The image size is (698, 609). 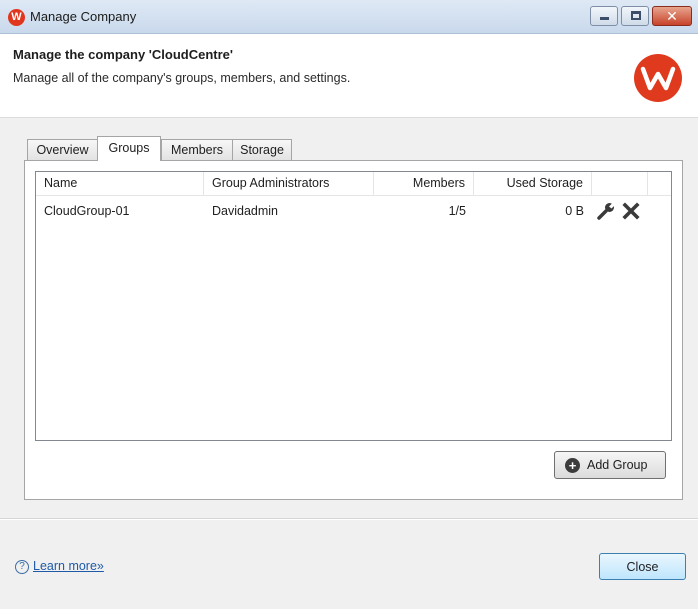 What do you see at coordinates (533, 184) in the screenshot?
I see `column-header-used-storage: Used Storage` at bounding box center [533, 184].